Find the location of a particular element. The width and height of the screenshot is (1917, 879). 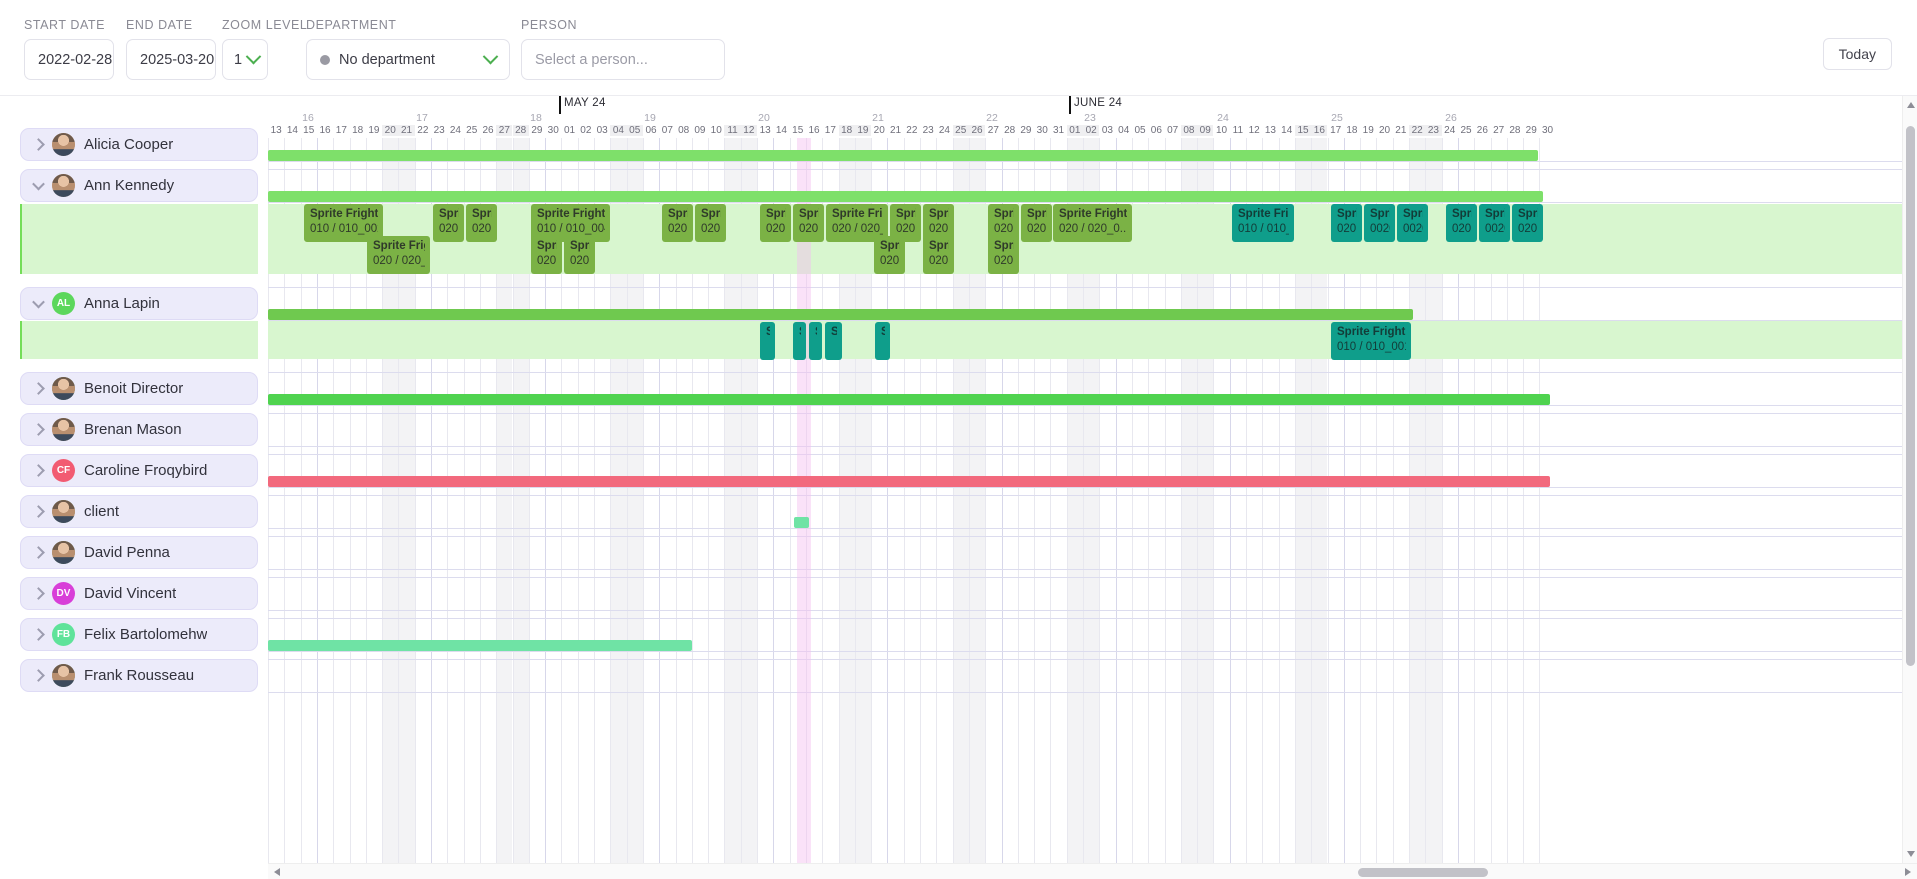

scroll-right-icon is located at coordinates (1908, 872).